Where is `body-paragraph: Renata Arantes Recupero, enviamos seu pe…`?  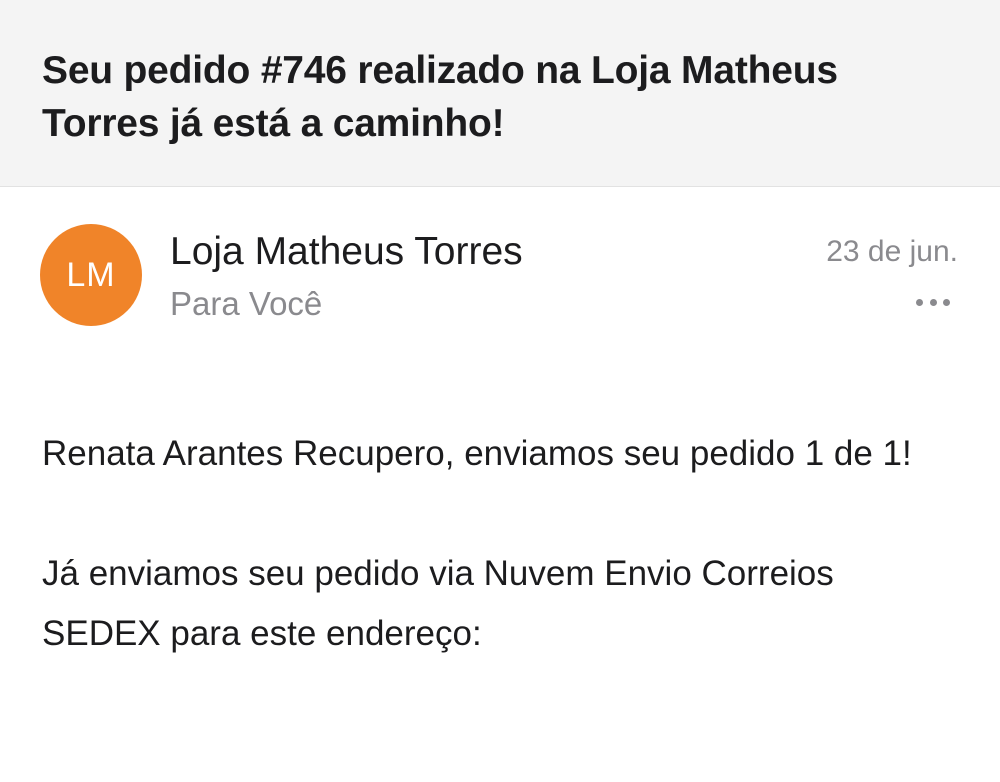 body-paragraph: Renata Arantes Recupero, enviamos seu pe… is located at coordinates (477, 453).